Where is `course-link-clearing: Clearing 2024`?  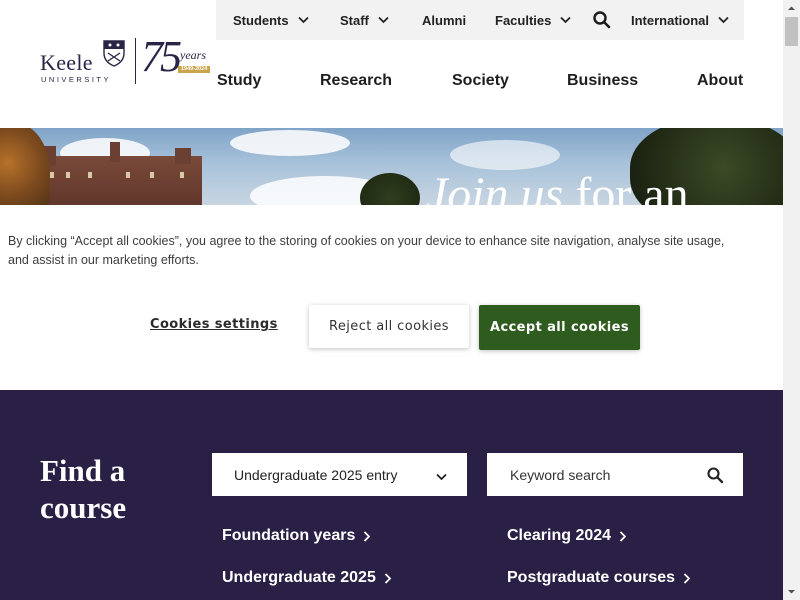 course-link-clearing: Clearing 2024 is located at coordinates (567, 536).